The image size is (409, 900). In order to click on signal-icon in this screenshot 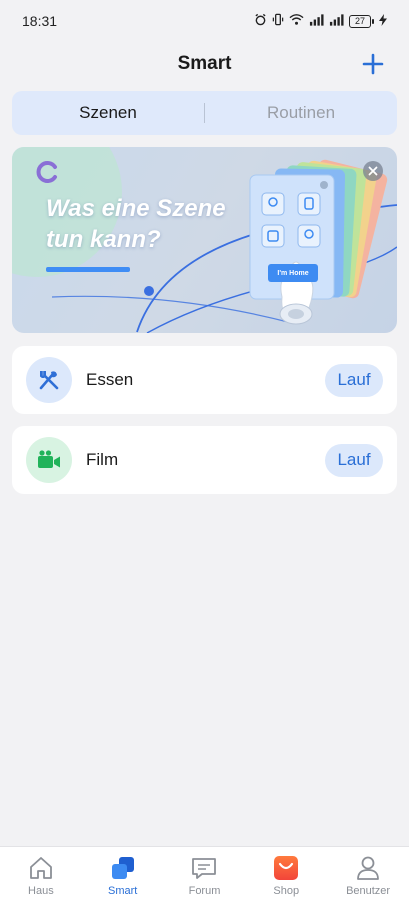, I will do `click(316, 21)`.